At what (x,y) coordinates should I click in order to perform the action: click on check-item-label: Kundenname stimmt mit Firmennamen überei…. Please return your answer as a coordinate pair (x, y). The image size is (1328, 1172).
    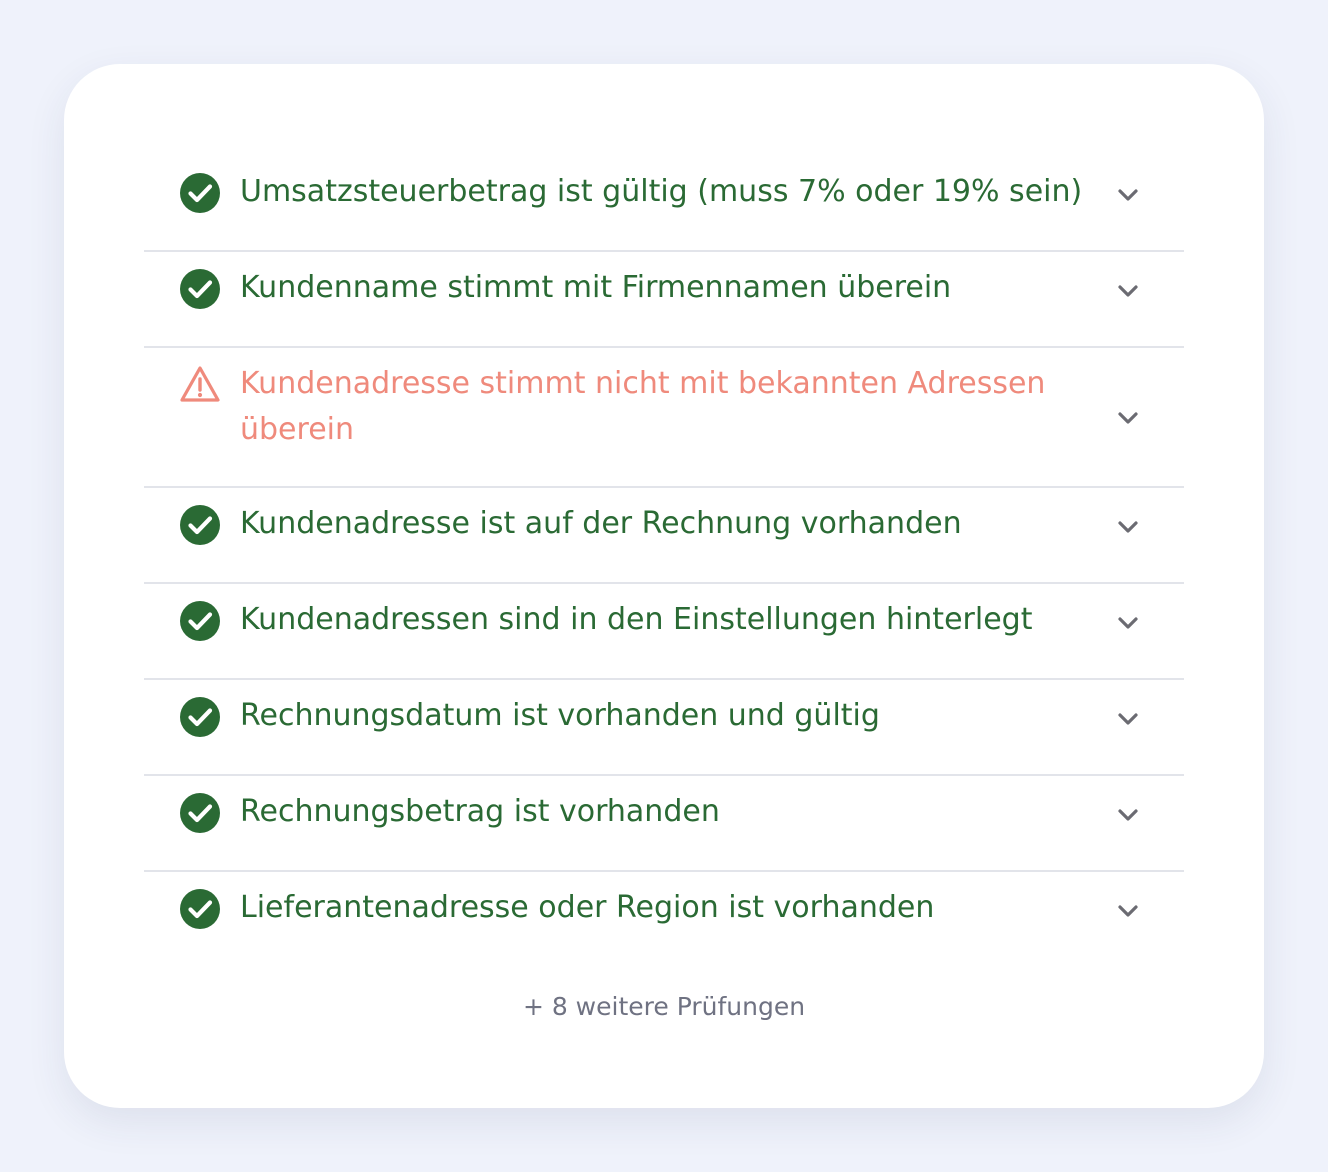
    Looking at the image, I should click on (596, 287).